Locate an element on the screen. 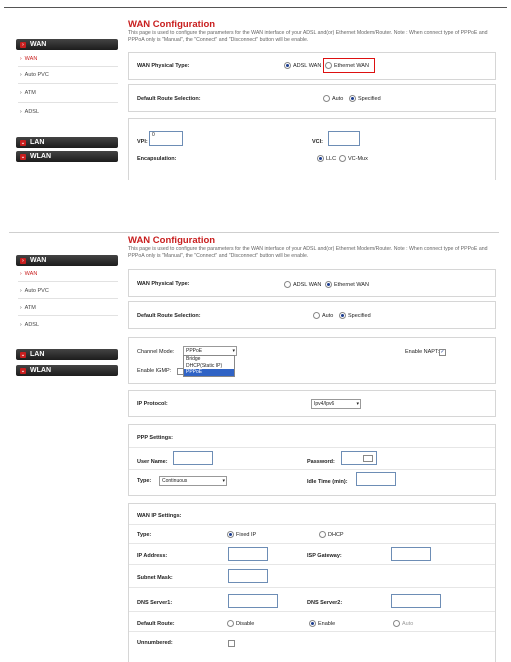  idle-time-label: Idle Time (min): is located at coordinates (327, 482).